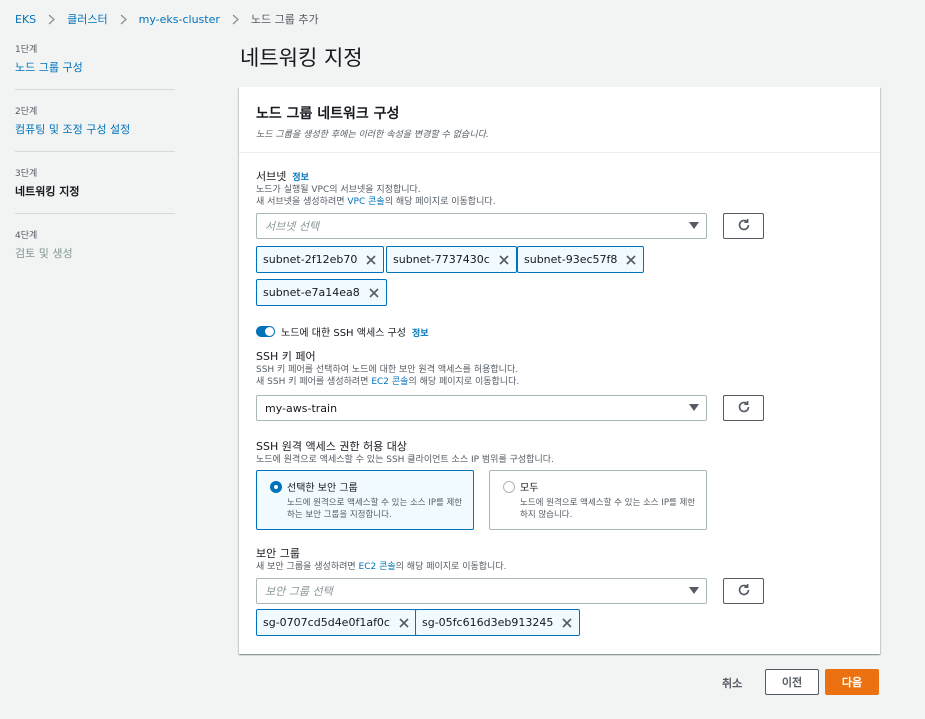 This screenshot has height=719, width=925. What do you see at coordinates (322, 488) in the screenshot?
I see `option-title: 선택한 보안 그룹` at bounding box center [322, 488].